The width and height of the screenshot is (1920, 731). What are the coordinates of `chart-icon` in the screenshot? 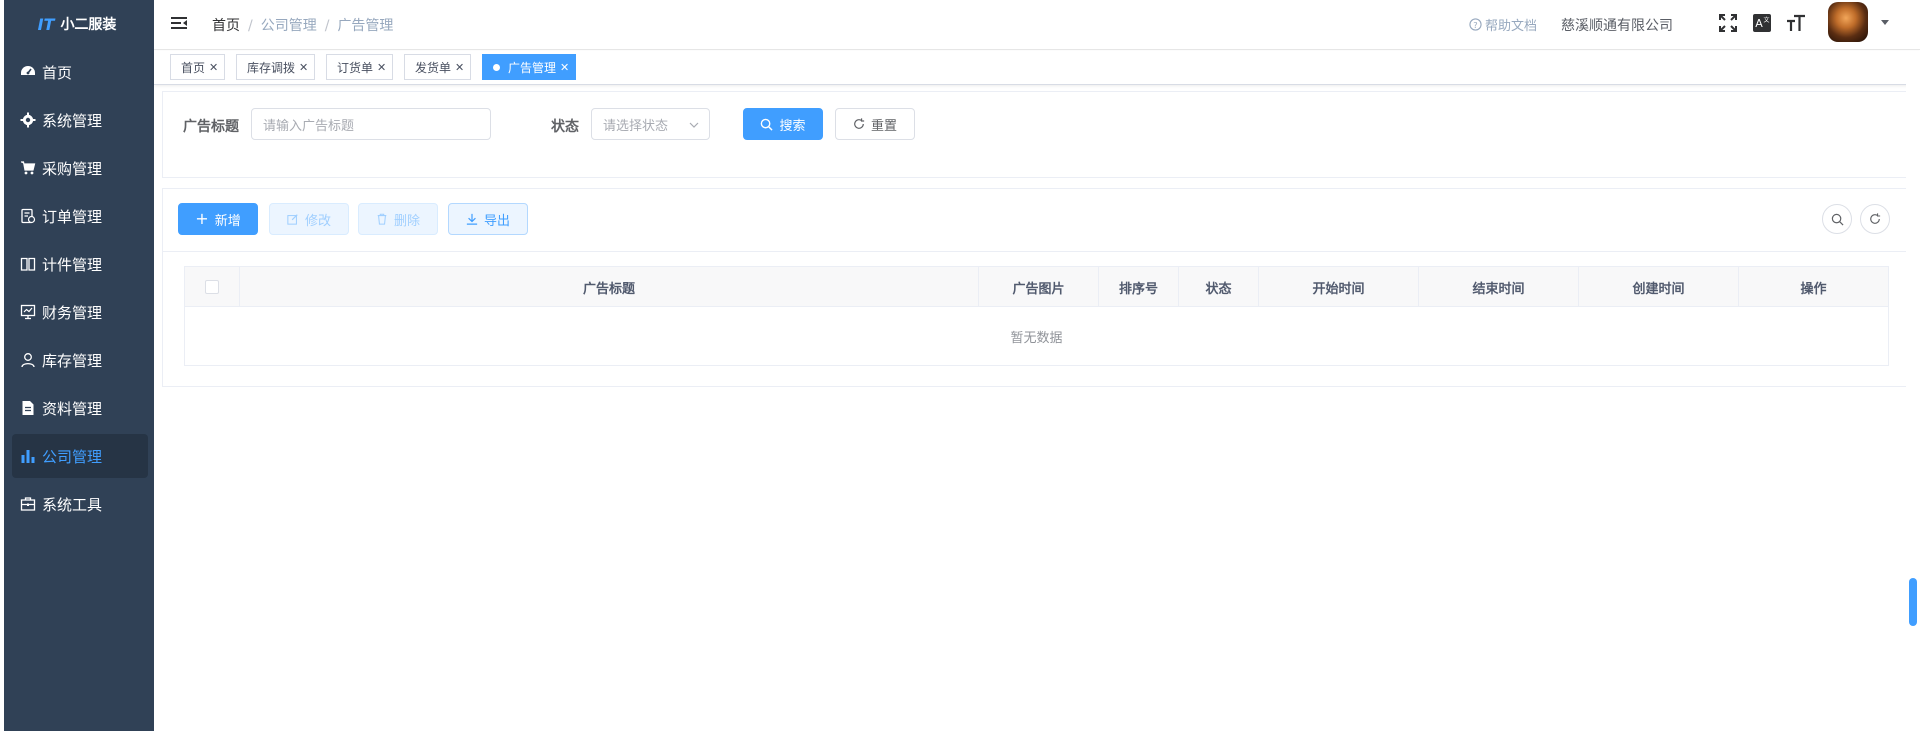 It's located at (28, 456).